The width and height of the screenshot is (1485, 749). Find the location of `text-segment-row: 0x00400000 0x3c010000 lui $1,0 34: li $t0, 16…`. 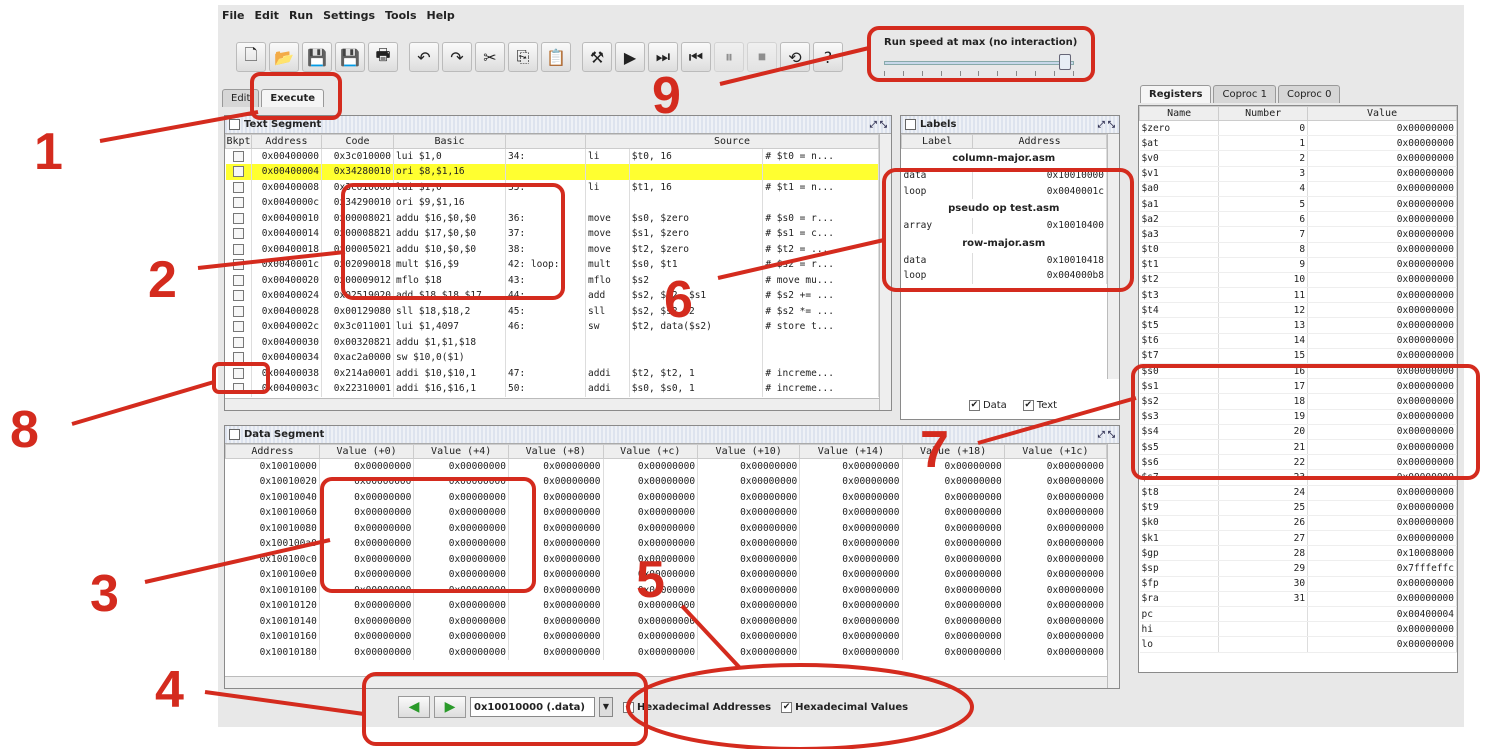

text-segment-row: 0x00400000 0x3c010000 lui $1,0 34: li $t0, 16… is located at coordinates (552, 156).